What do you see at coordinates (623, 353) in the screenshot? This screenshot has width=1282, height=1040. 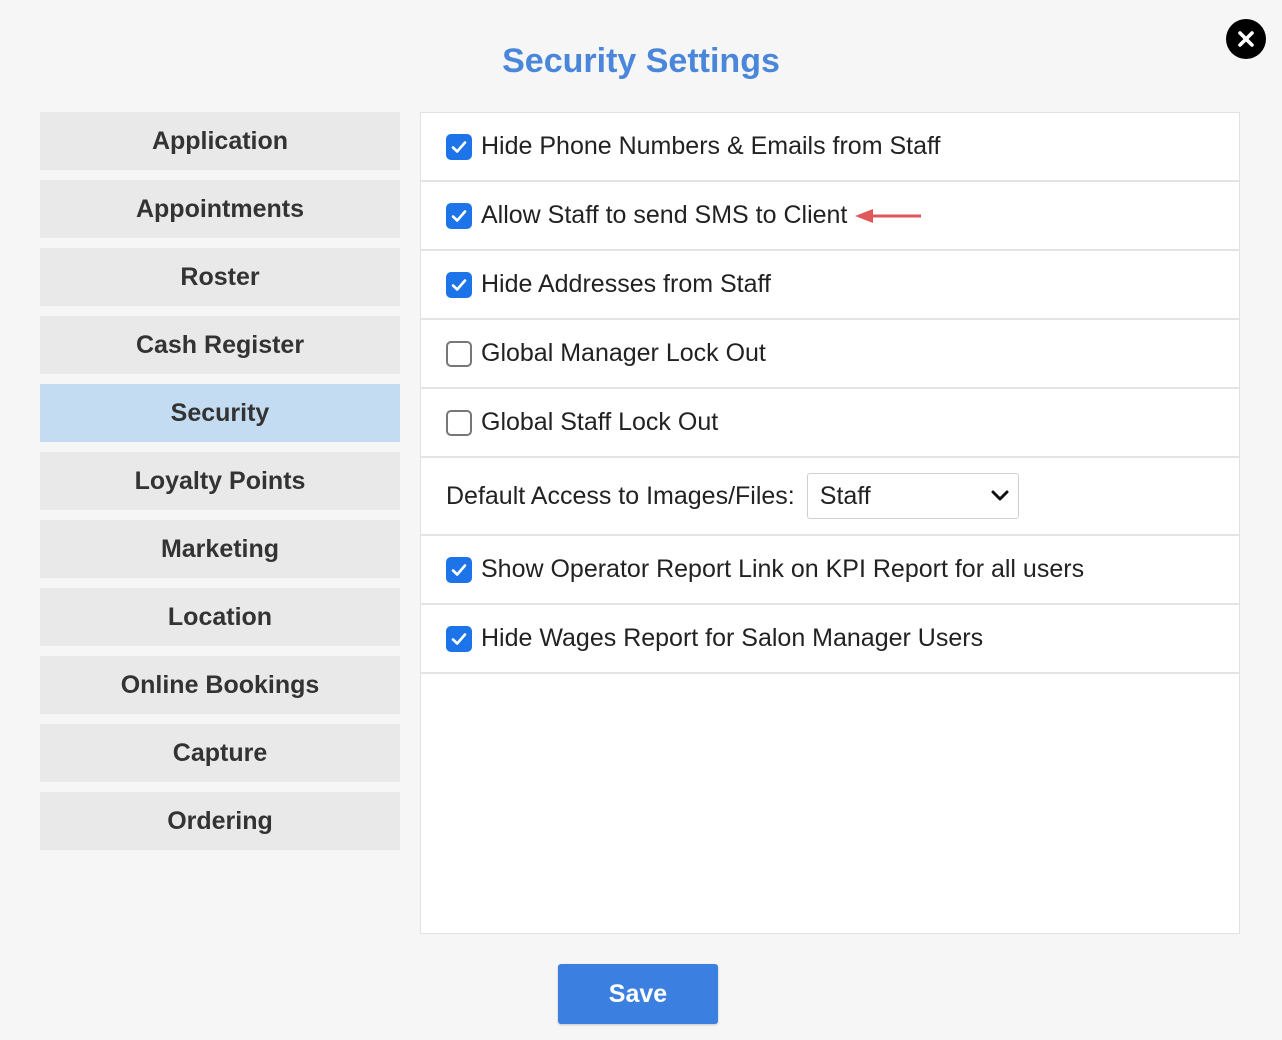 I see `global-manager-lockout-label: Global Manager Lock Out` at bounding box center [623, 353].